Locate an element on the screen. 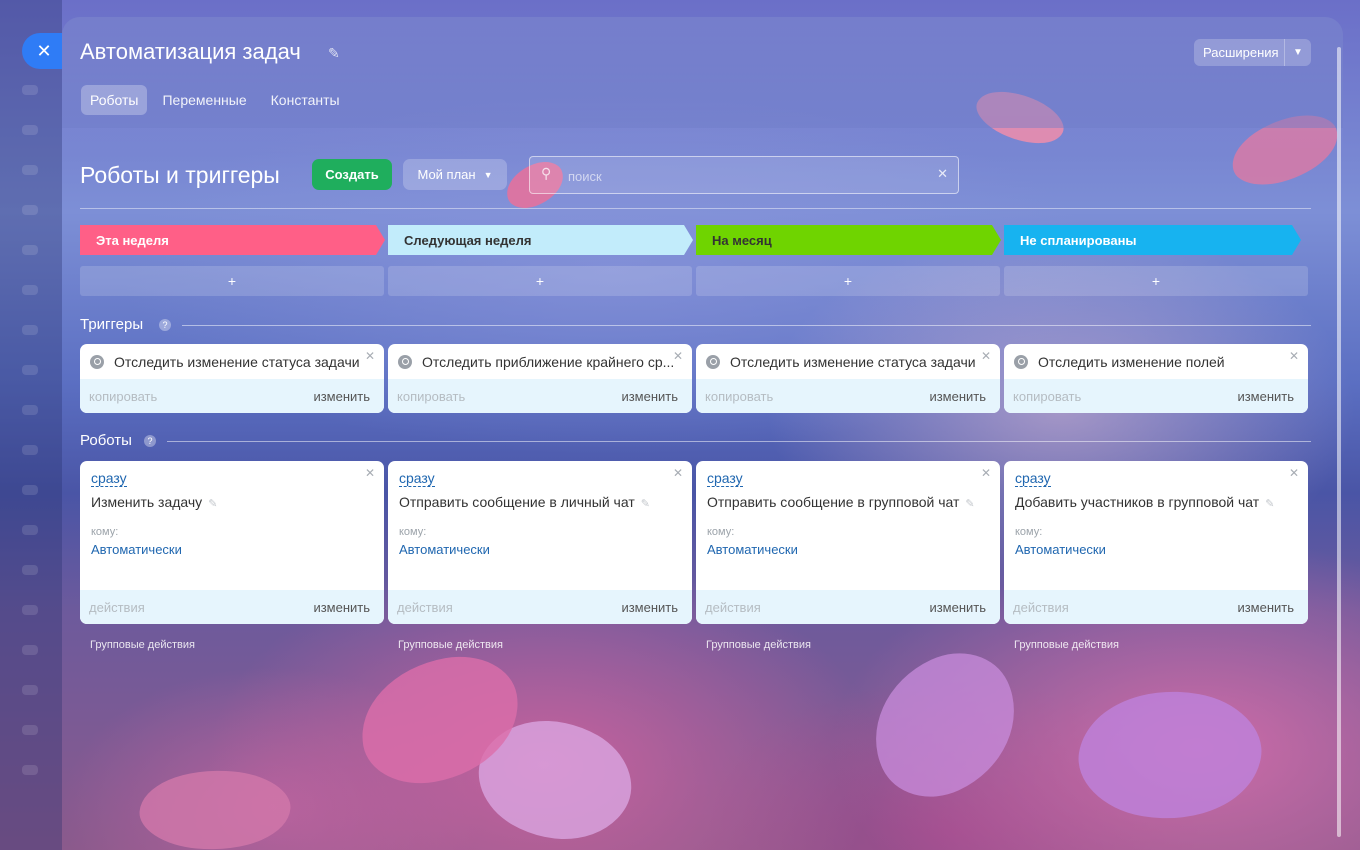 The width and height of the screenshot is (1360, 850). divider is located at coordinates (695, 208).